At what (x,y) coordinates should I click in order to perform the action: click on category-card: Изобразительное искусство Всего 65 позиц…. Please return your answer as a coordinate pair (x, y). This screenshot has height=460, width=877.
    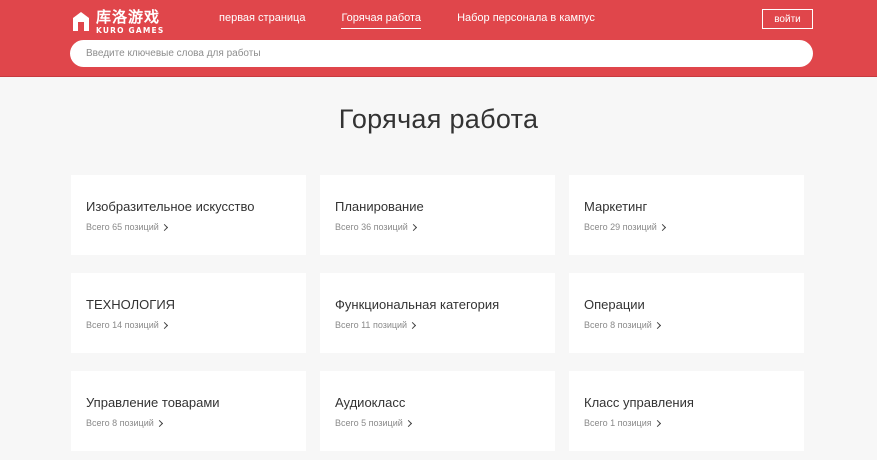
    Looking at the image, I should click on (188, 215).